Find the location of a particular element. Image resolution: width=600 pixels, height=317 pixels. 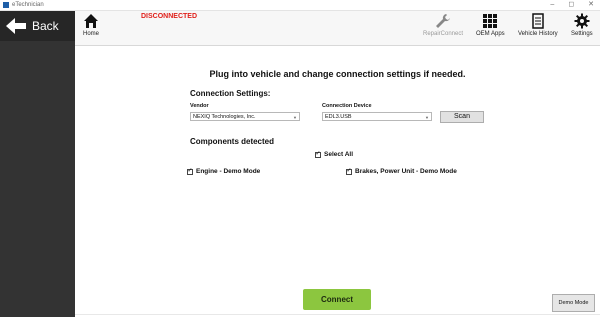

oem-apps-button: OEM Apps is located at coordinates (490, 25).